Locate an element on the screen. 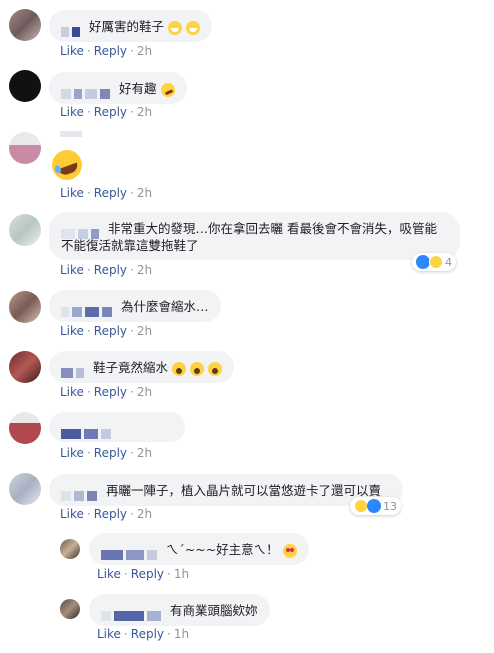 The image size is (494, 653). reaction-count: 4 is located at coordinates (448, 262).